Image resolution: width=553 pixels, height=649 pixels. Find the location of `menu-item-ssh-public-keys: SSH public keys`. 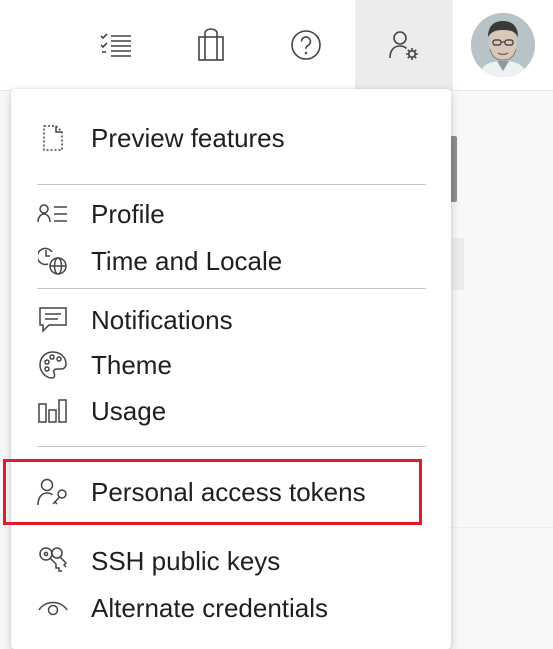

menu-item-ssh-public-keys: SSH public keys is located at coordinates (231, 561).